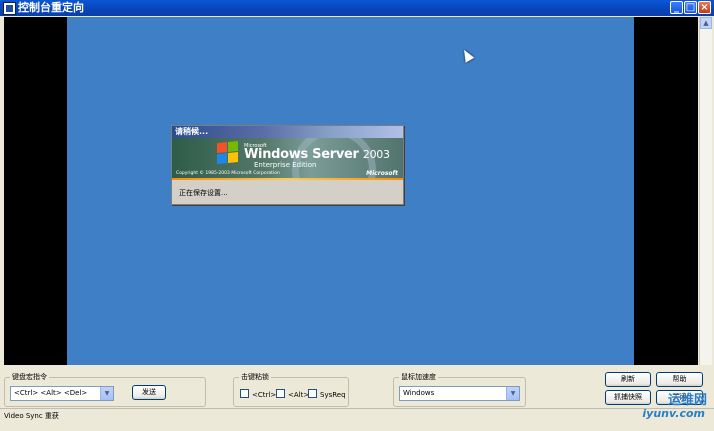  I want to click on site-watermark: 运维网 iyunv.com, so click(663, 409).